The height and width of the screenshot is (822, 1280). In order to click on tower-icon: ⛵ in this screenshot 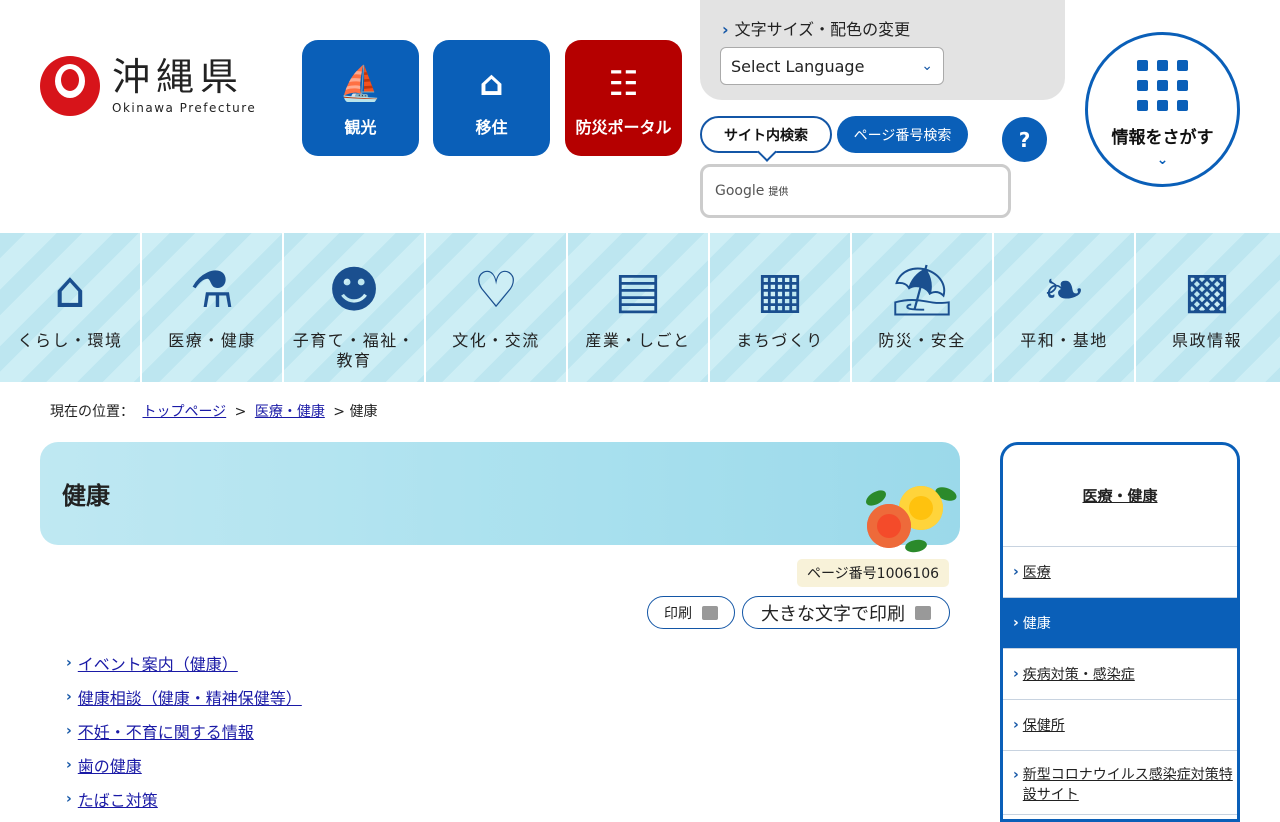, I will do `click(360, 84)`.